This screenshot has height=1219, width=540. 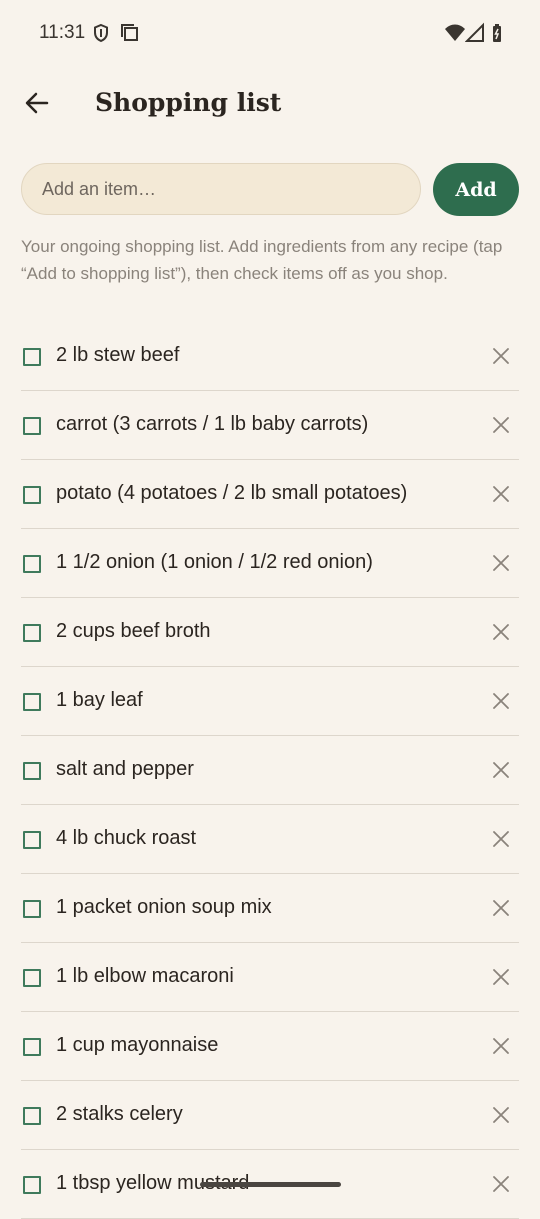 What do you see at coordinates (221, 189) in the screenshot?
I see `add-item-input` at bounding box center [221, 189].